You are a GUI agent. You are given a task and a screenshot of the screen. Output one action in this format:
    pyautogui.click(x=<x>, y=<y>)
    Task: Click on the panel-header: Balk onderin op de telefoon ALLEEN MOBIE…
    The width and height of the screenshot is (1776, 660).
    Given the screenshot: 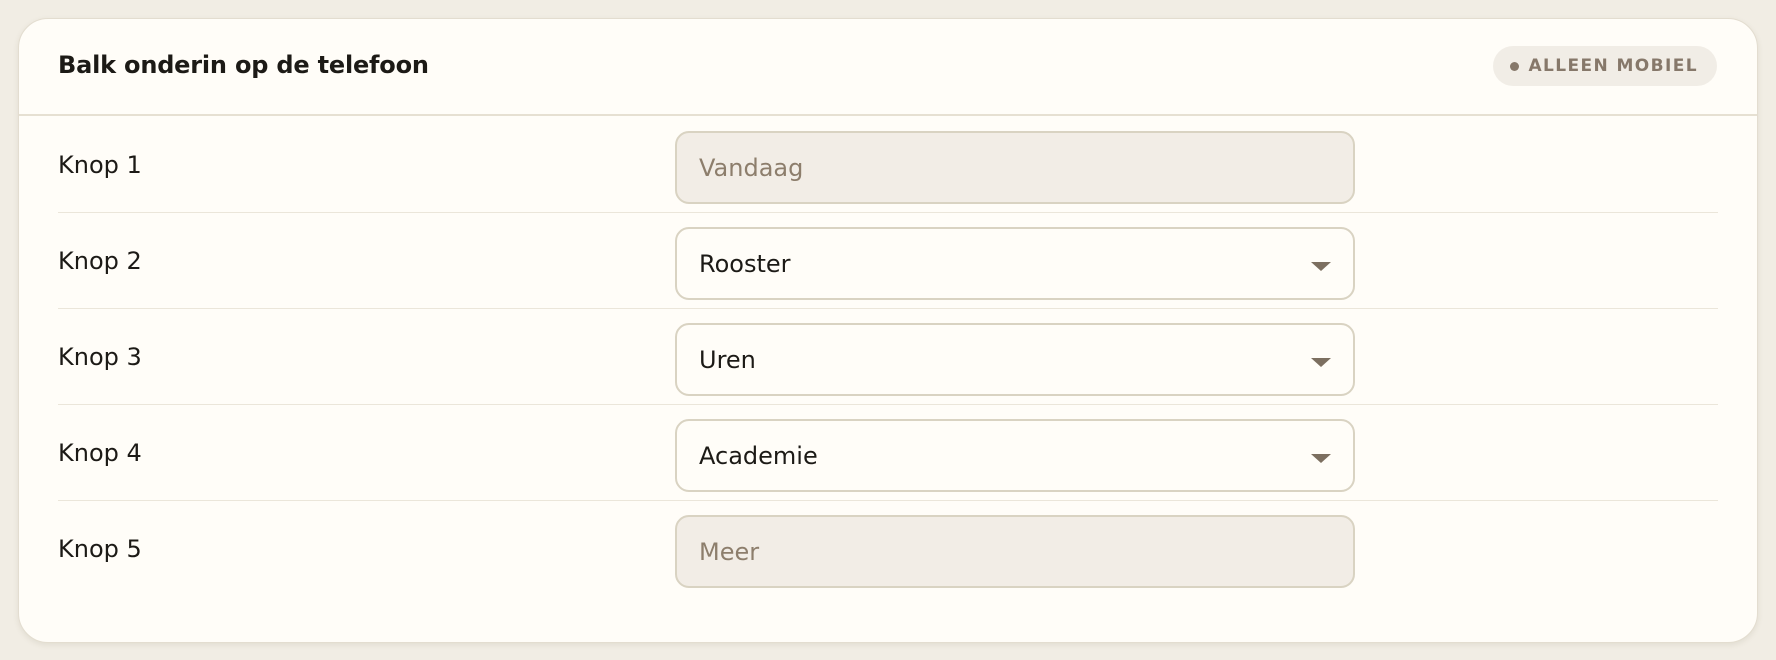 What is the action you would take?
    pyautogui.click(x=888, y=67)
    